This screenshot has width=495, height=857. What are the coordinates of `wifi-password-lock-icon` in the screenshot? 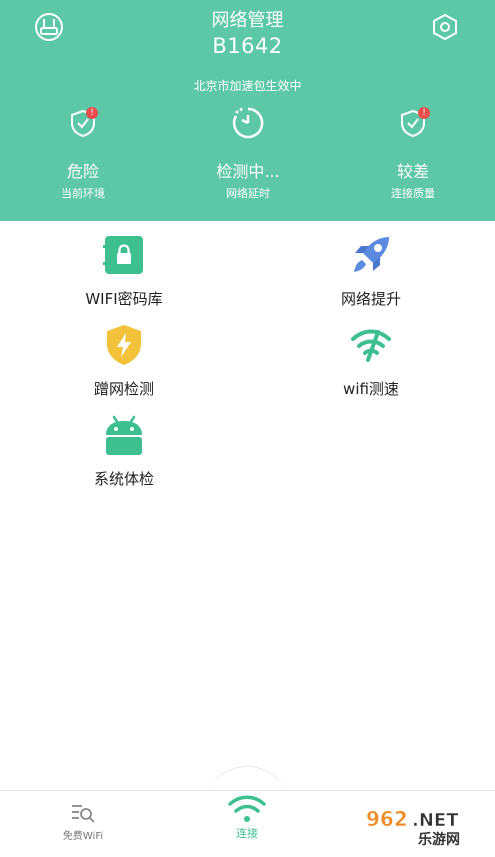 It's located at (124, 255).